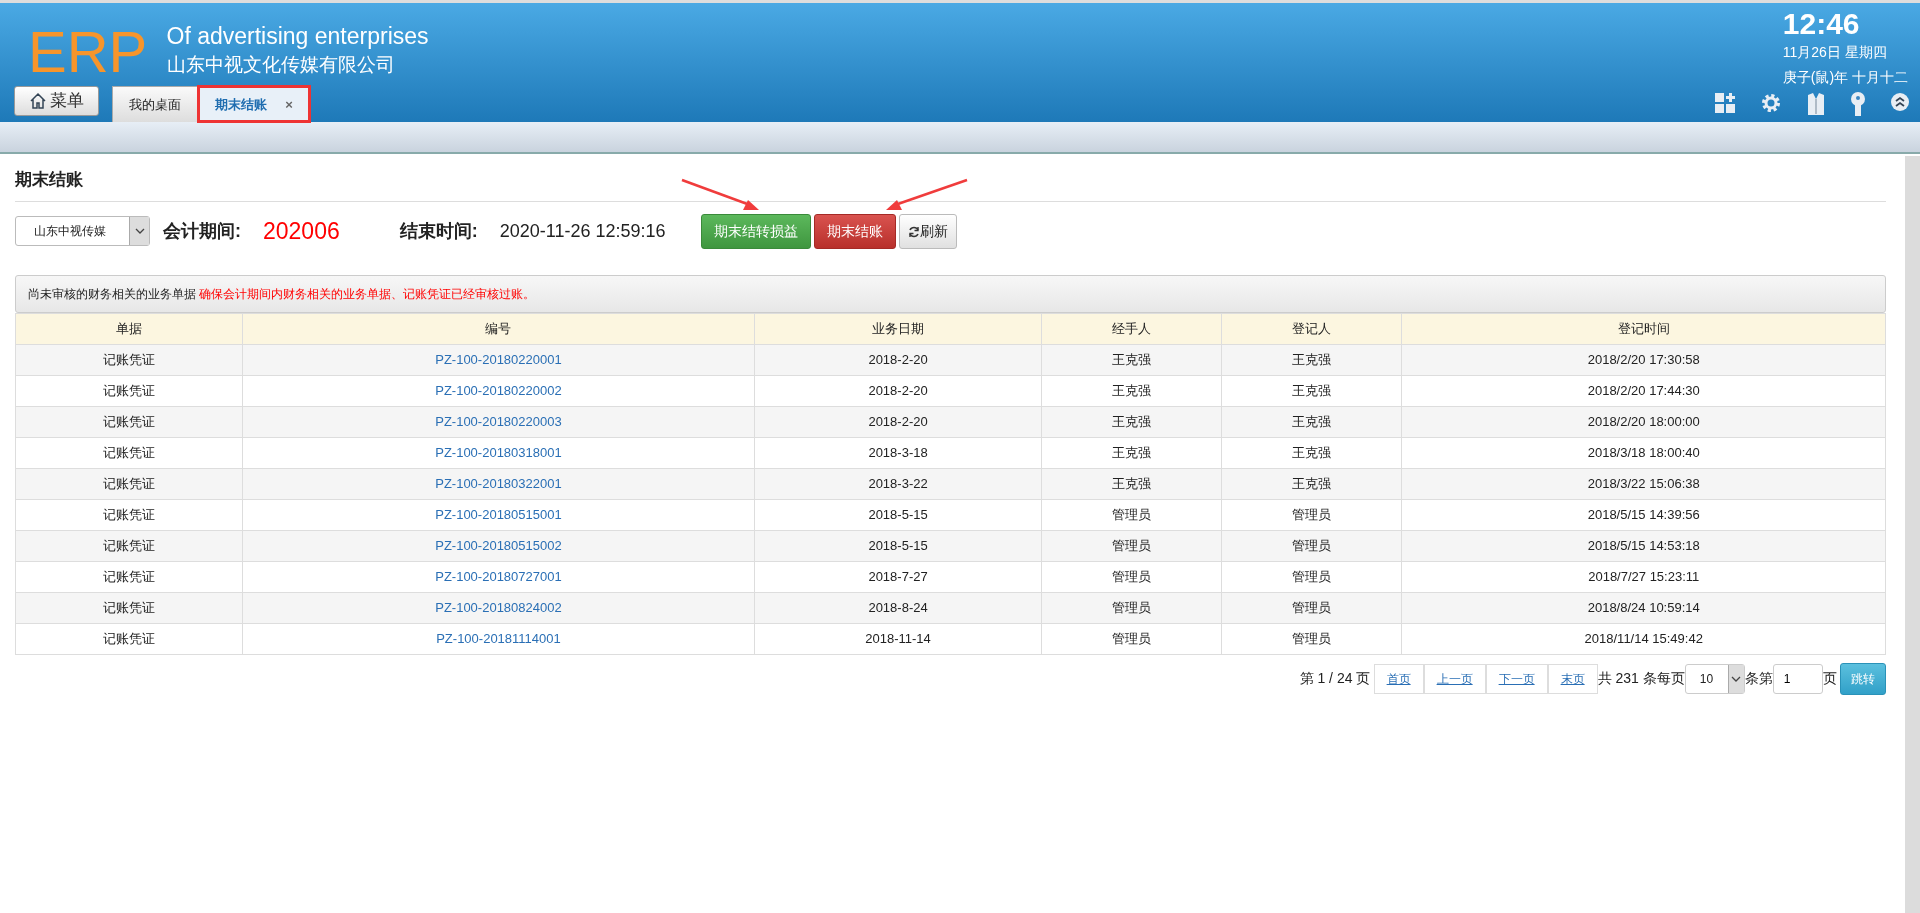  I want to click on table-cell: 2018-11-14, so click(898, 638).